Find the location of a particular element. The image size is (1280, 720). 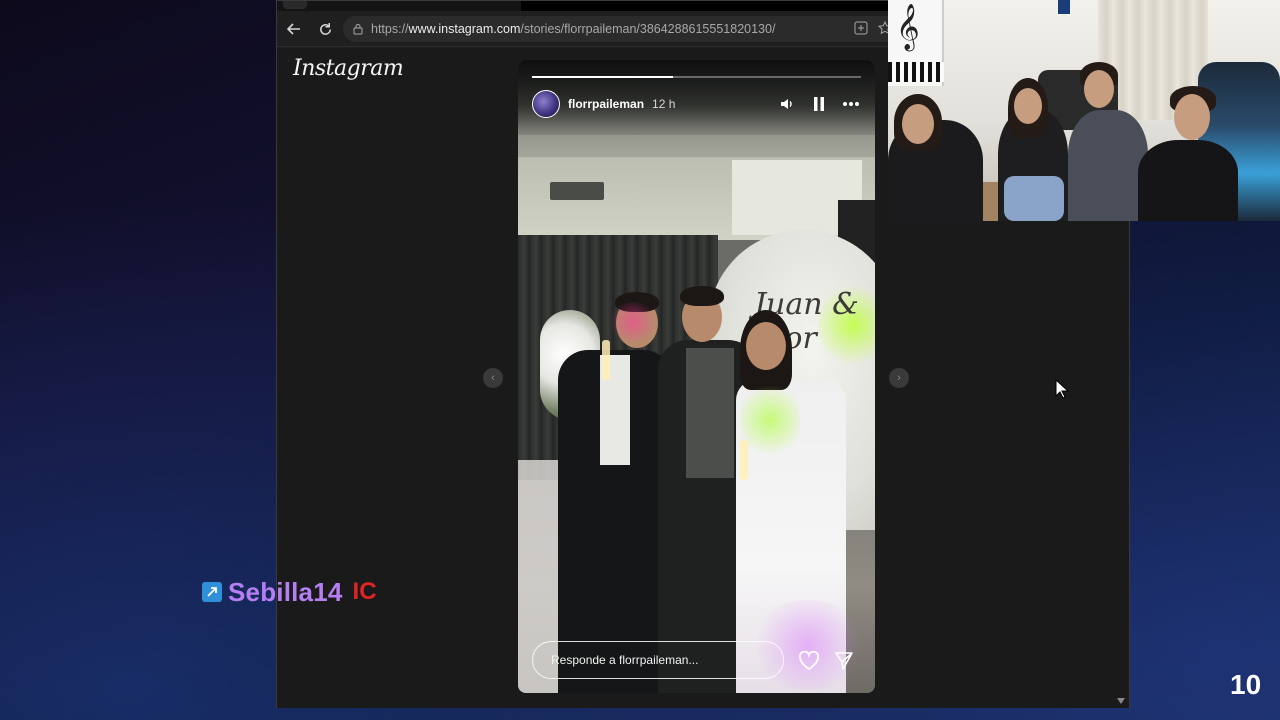

piano-keys is located at coordinates (916, 72).